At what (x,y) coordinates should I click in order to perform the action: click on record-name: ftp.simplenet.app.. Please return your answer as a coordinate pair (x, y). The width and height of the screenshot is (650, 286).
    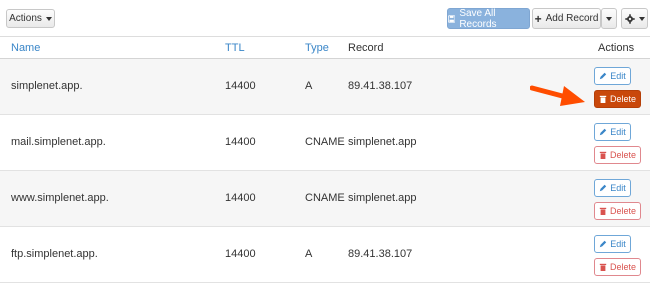
    Looking at the image, I should click on (54, 254).